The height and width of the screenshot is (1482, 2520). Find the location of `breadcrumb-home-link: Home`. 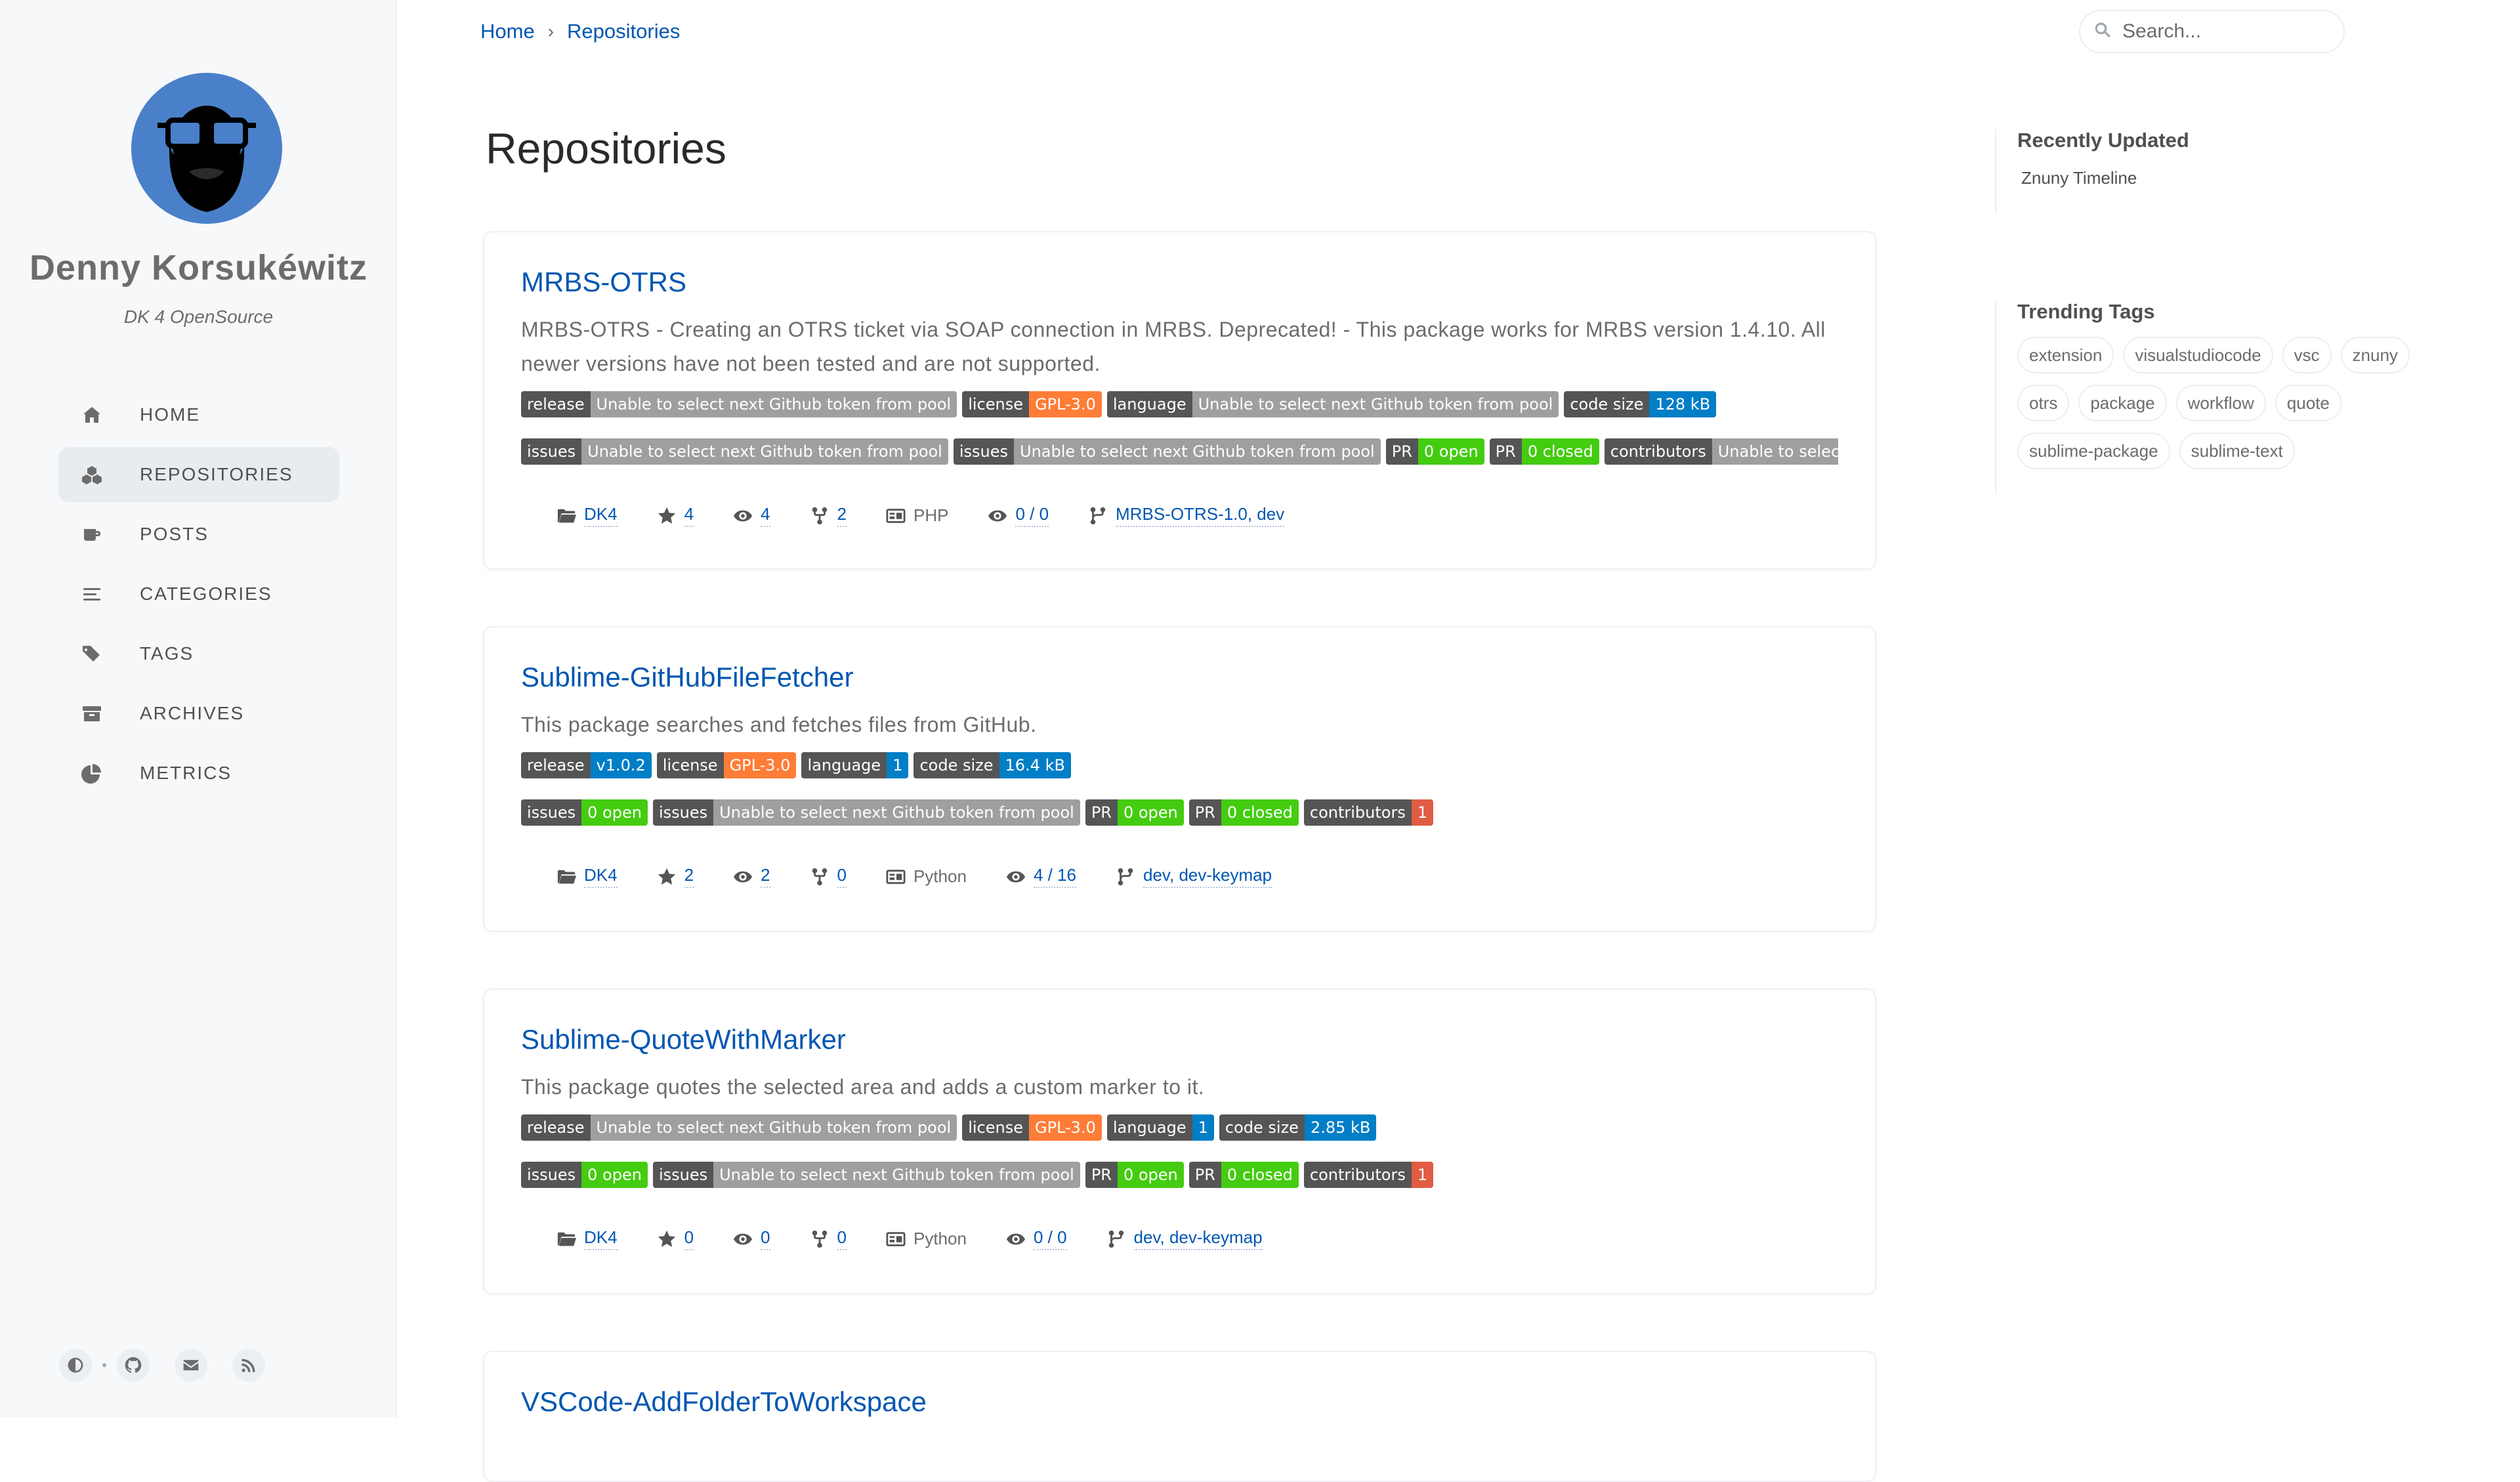

breadcrumb-home-link: Home is located at coordinates (507, 31).